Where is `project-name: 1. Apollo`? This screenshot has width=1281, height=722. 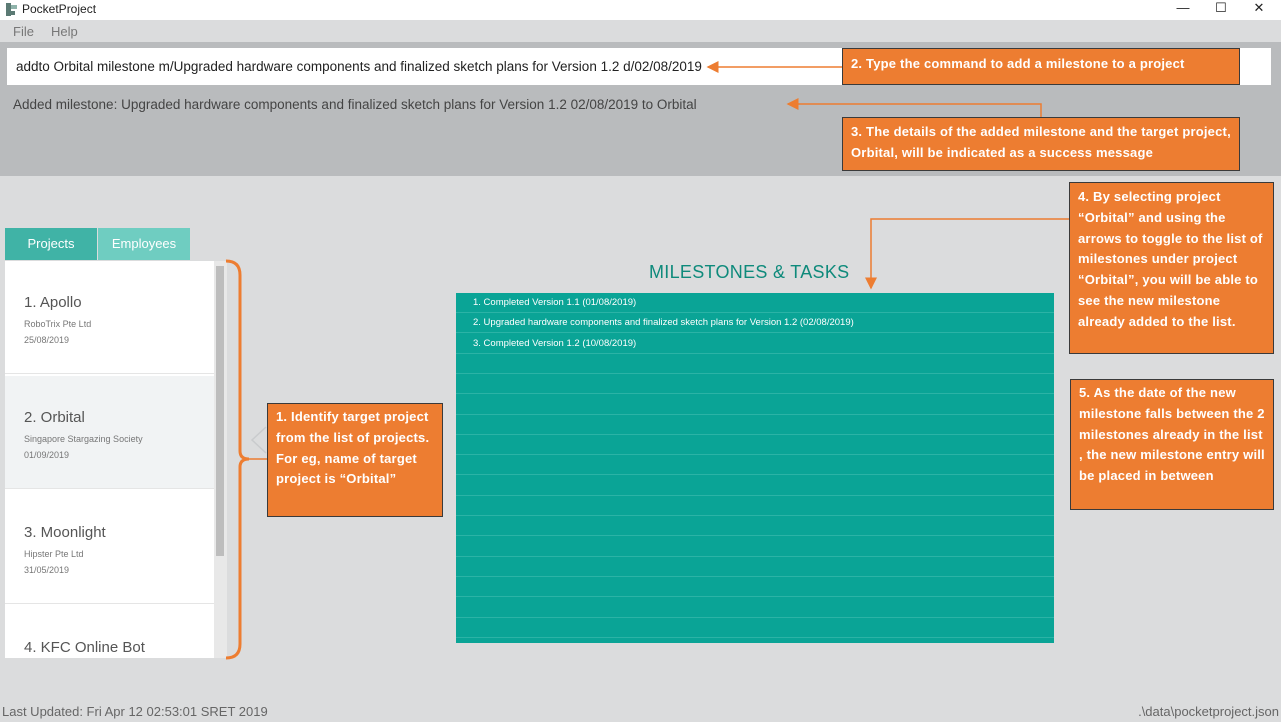 project-name: 1. Apollo is located at coordinates (53, 302).